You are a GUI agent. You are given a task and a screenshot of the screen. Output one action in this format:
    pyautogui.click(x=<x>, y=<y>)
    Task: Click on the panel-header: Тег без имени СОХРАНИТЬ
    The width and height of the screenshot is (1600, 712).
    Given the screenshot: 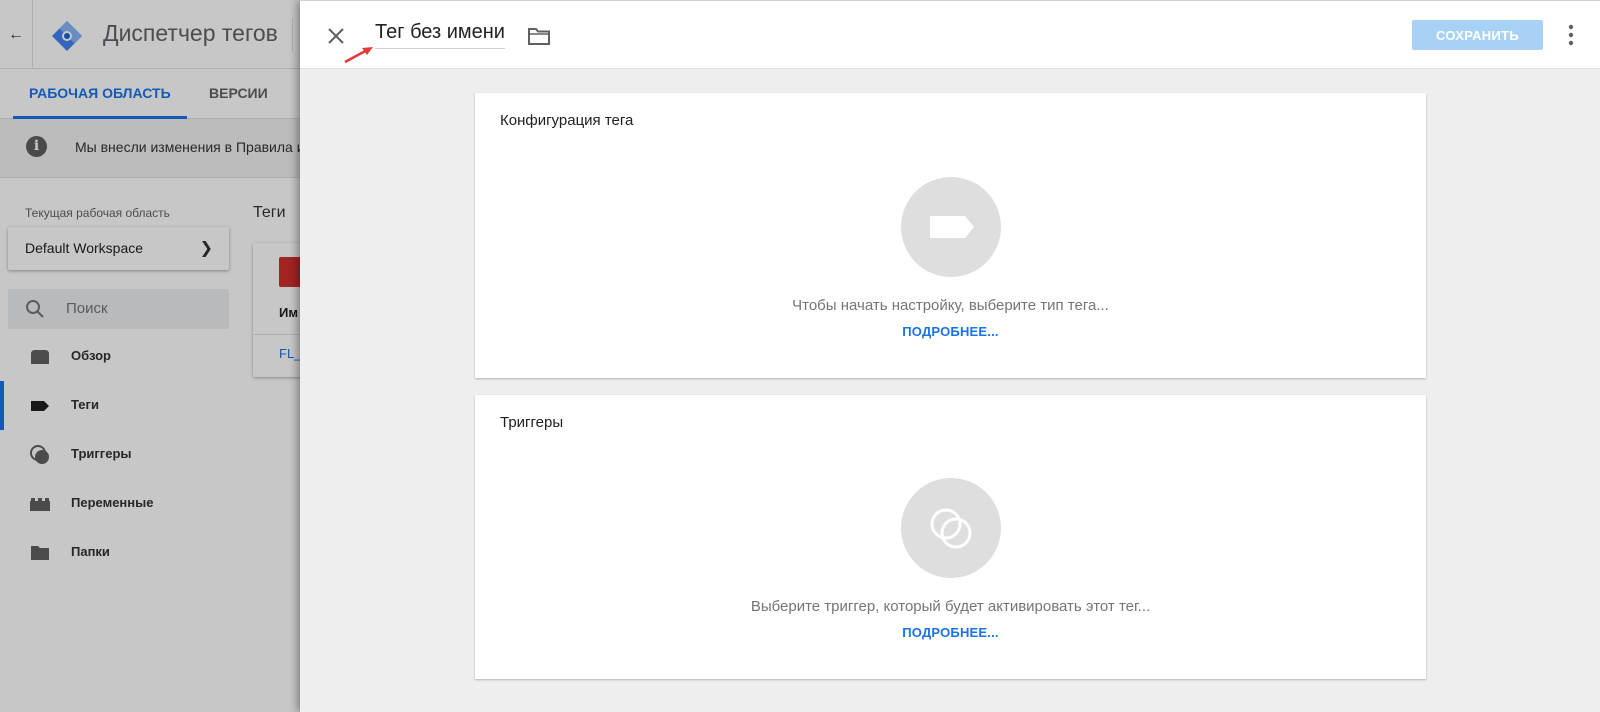 What is the action you would take?
    pyautogui.click(x=950, y=34)
    